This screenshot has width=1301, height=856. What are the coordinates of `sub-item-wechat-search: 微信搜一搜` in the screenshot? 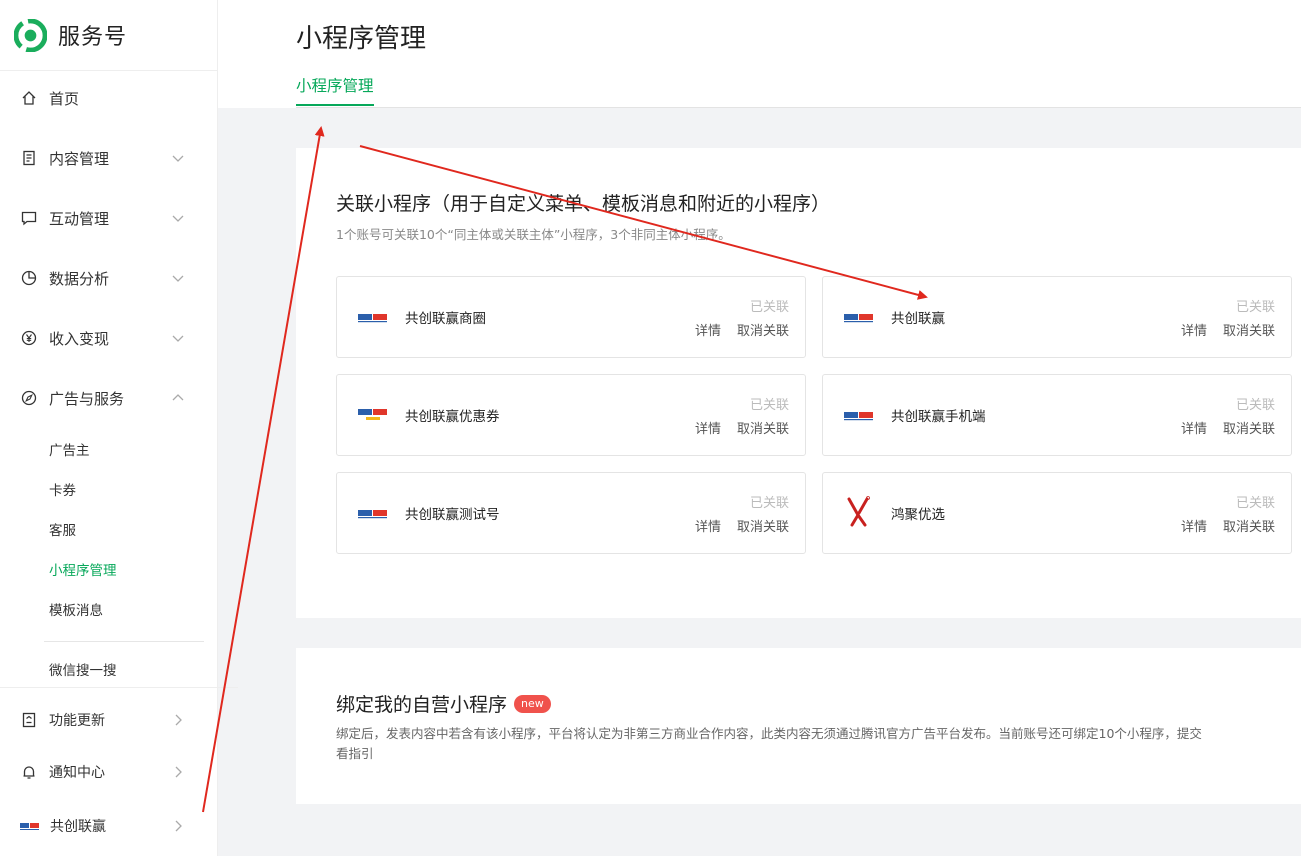 It's located at (83, 671).